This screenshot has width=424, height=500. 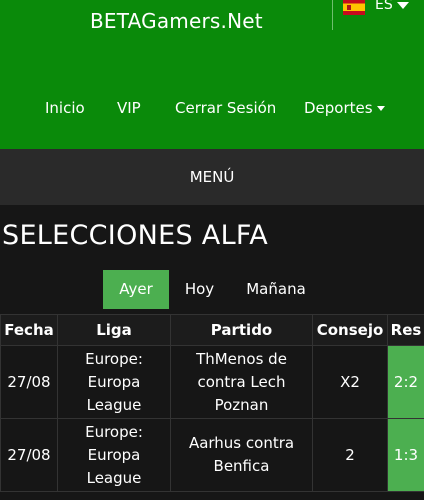 I want to click on nav-item-vip: VIP, so click(x=129, y=108).